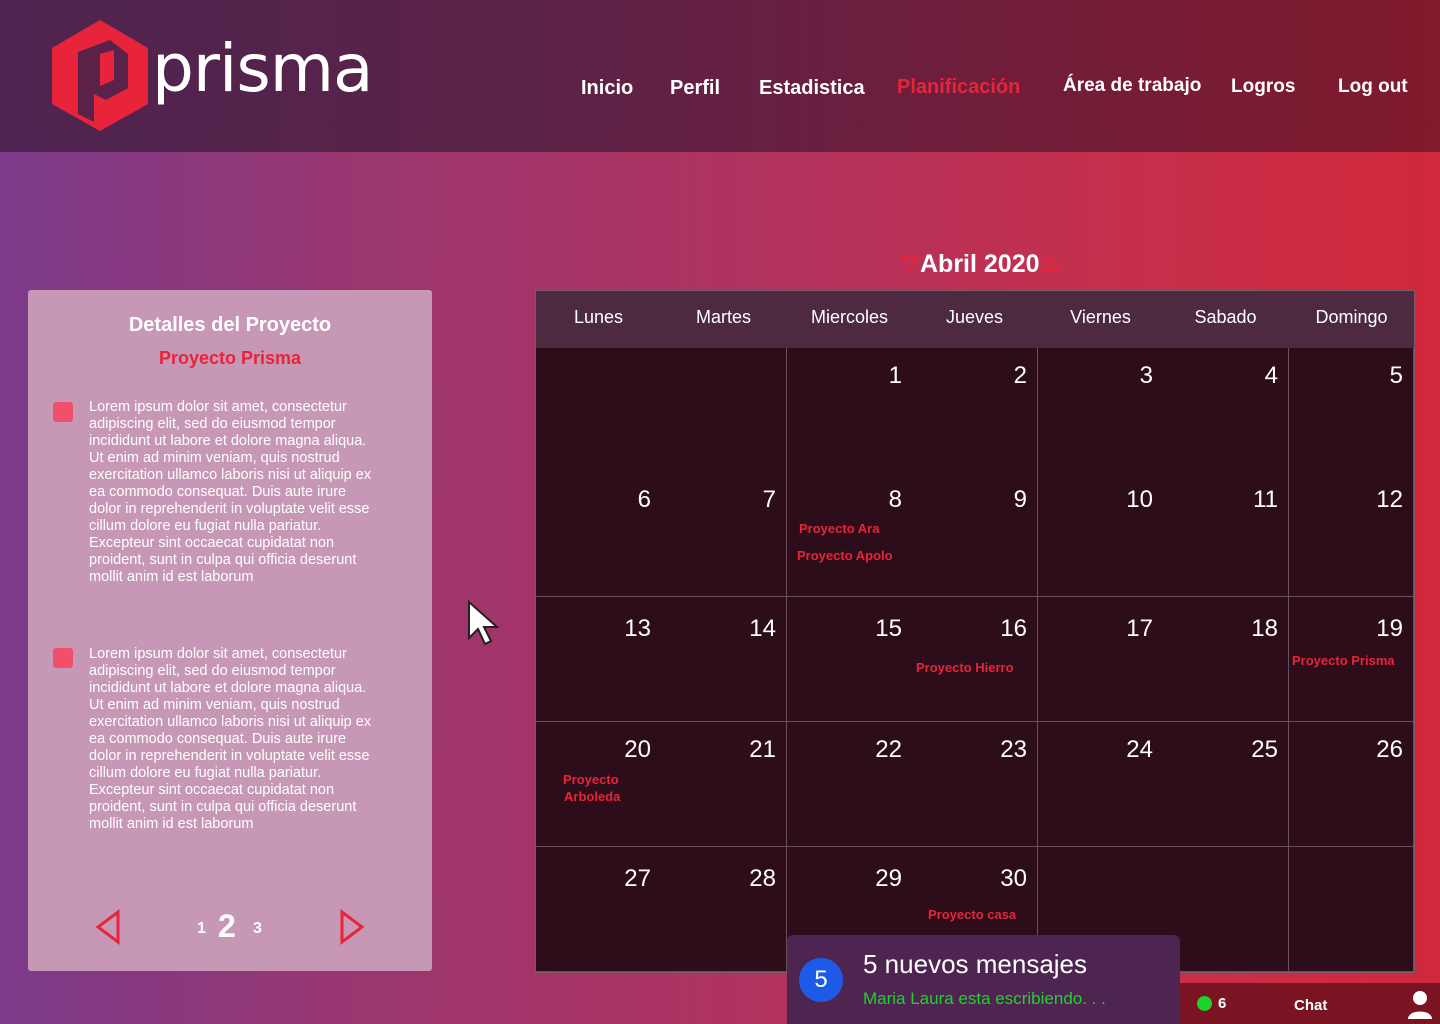  I want to click on calendar-day-cell: 11, so click(1226, 534).